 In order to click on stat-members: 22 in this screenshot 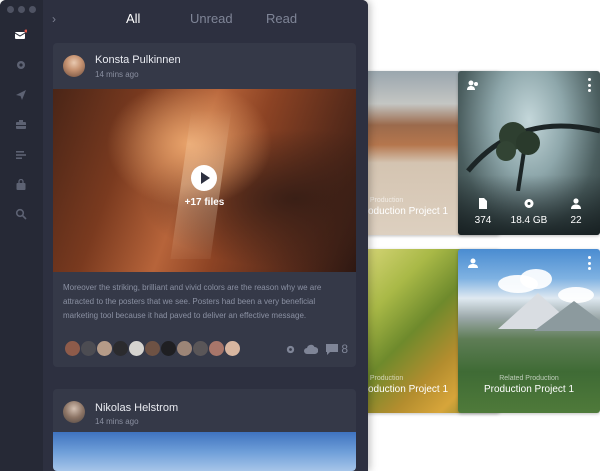, I will do `click(576, 212)`.